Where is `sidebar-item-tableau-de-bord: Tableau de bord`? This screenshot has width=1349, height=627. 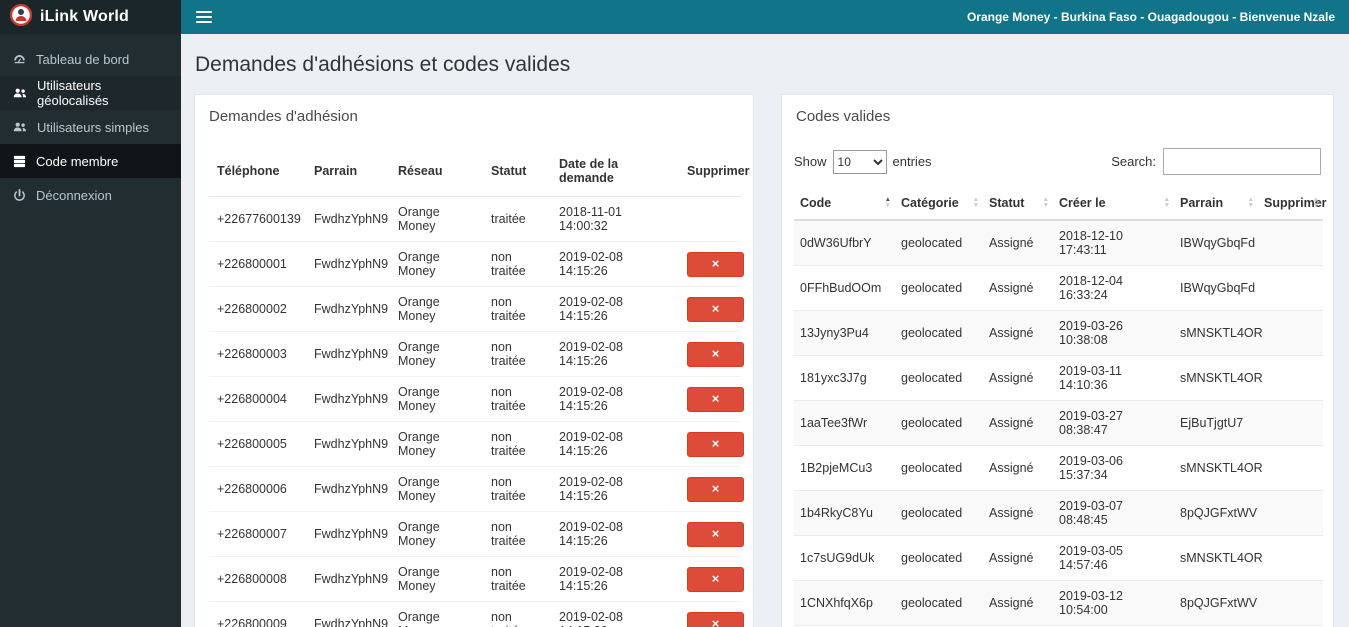
sidebar-item-tableau-de-bord: Tableau de bord is located at coordinates (90, 59).